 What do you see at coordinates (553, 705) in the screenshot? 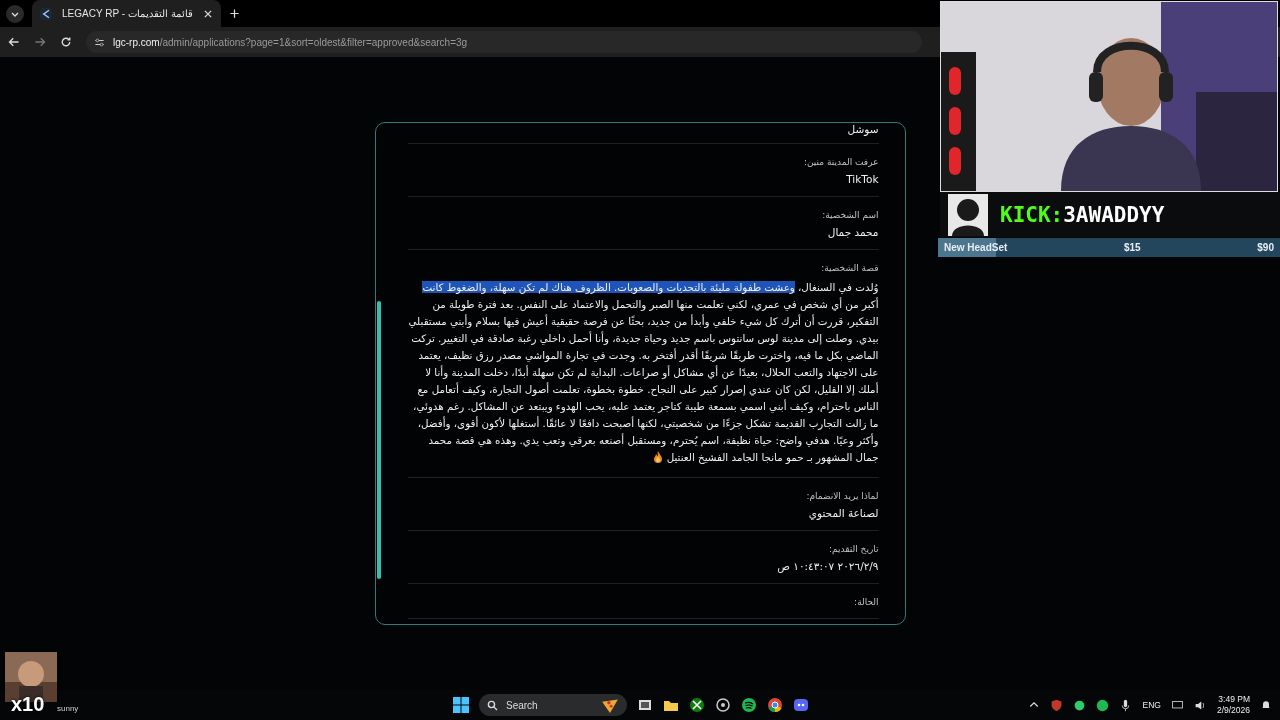
I see `taskbar-search: Search` at bounding box center [553, 705].